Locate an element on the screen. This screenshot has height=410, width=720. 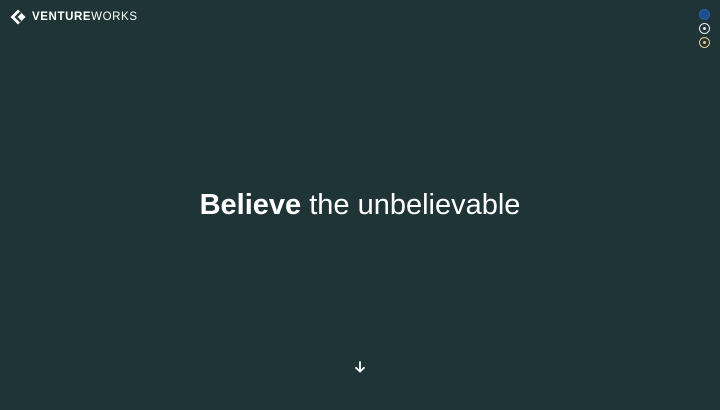
hero-headline-rest: the unbelievable is located at coordinates (411, 205).